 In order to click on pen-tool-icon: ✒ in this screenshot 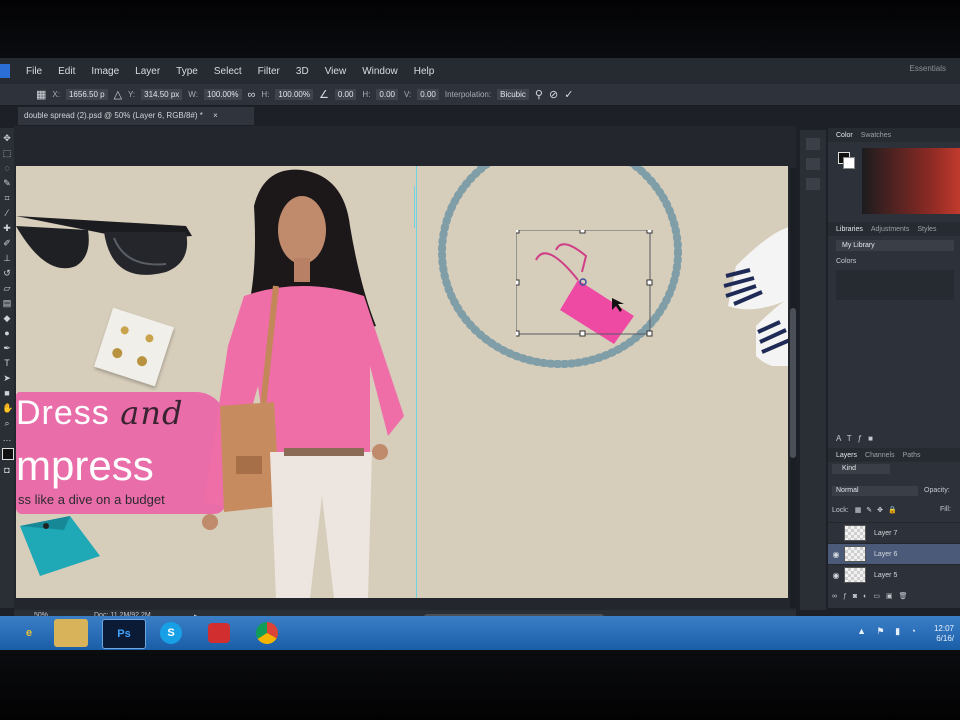, I will do `click(7, 348)`.